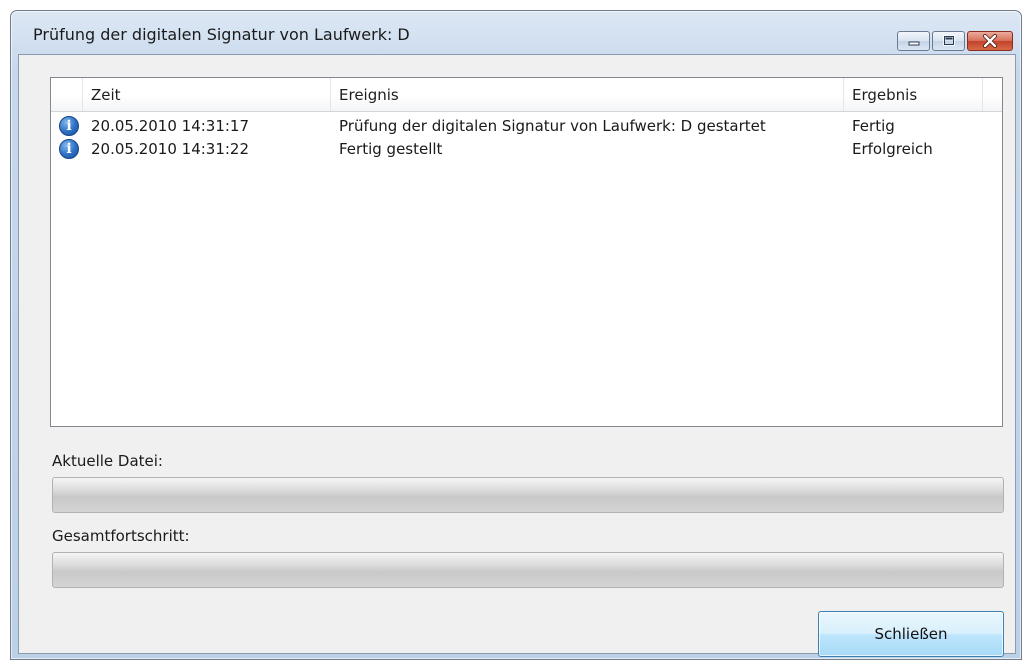 This screenshot has height=662, width=1032. Describe the element at coordinates (528, 495) in the screenshot. I see `current-file-progress-bar` at that location.